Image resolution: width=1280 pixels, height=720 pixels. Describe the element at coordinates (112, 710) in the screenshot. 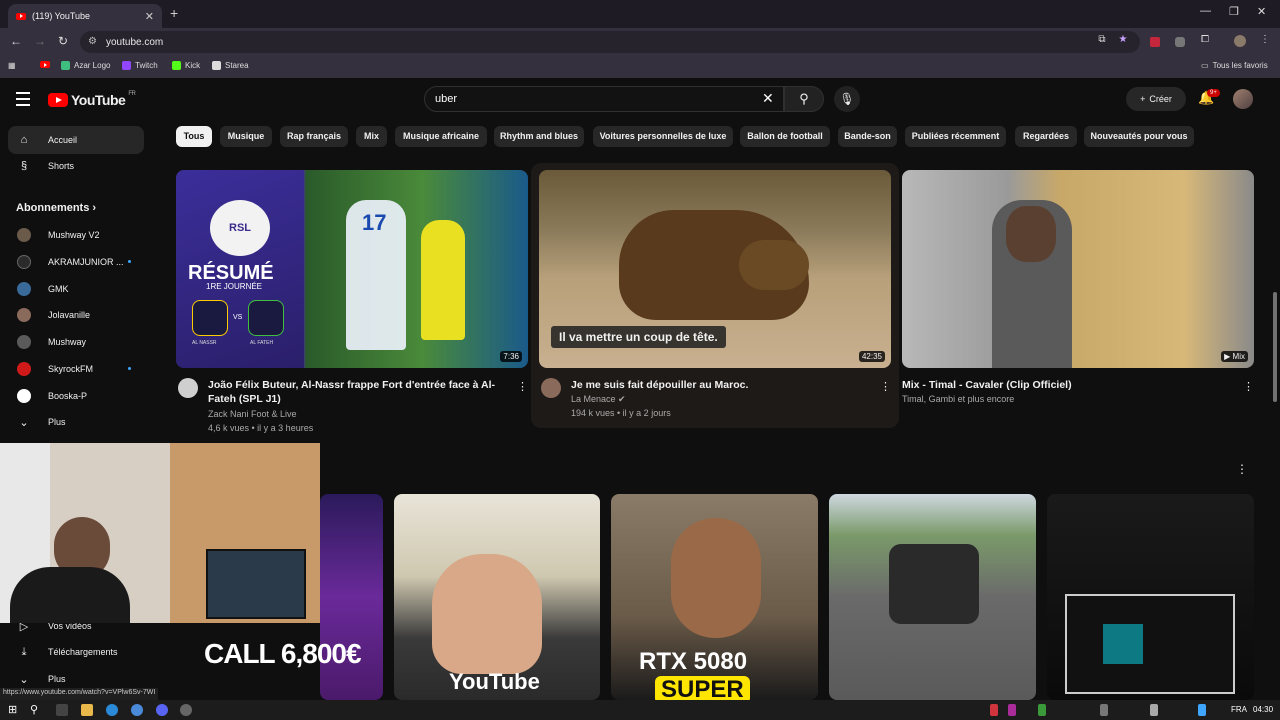

I see `edge-icon` at that location.